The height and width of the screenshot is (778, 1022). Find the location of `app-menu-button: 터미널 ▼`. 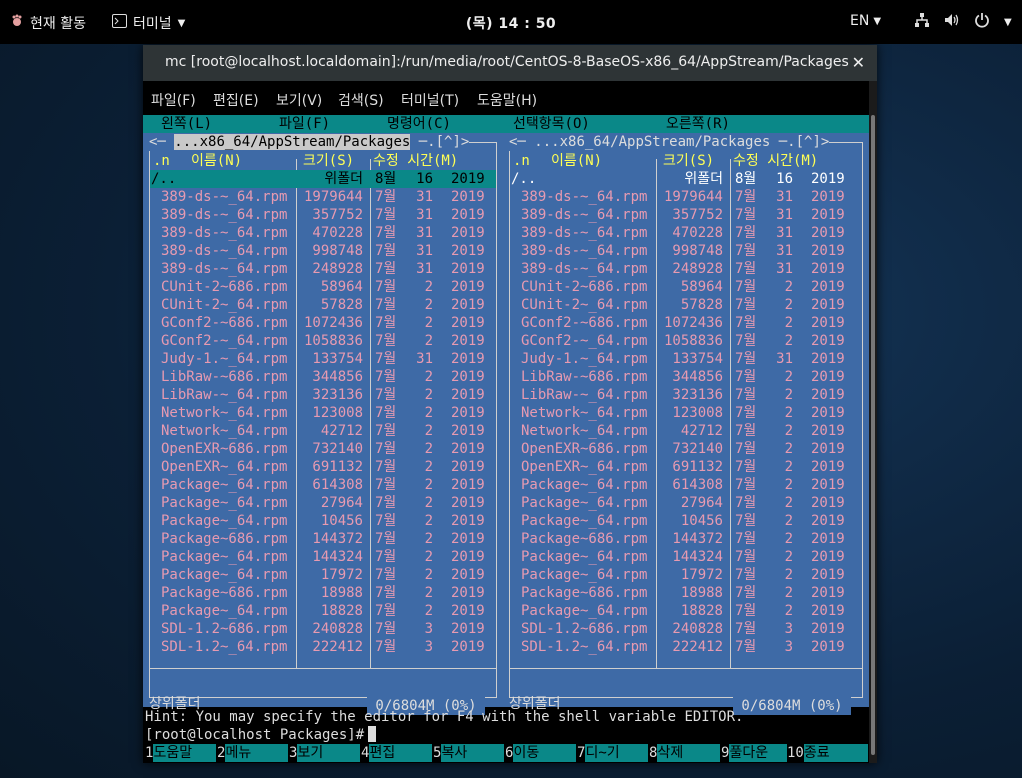

app-menu-button: 터미널 ▼ is located at coordinates (148, 23).